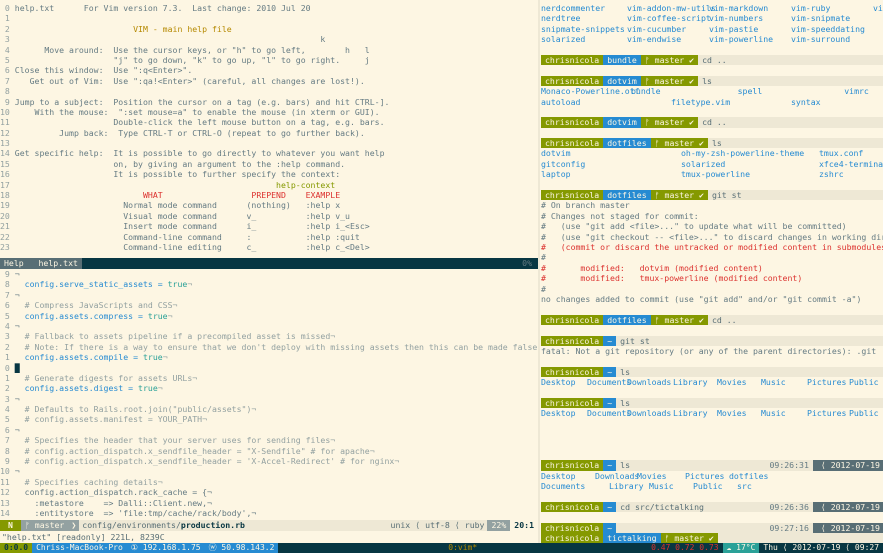  Describe the element at coordinates (750, 18) in the screenshot. I see `ls-entry: vim-numbers` at that location.